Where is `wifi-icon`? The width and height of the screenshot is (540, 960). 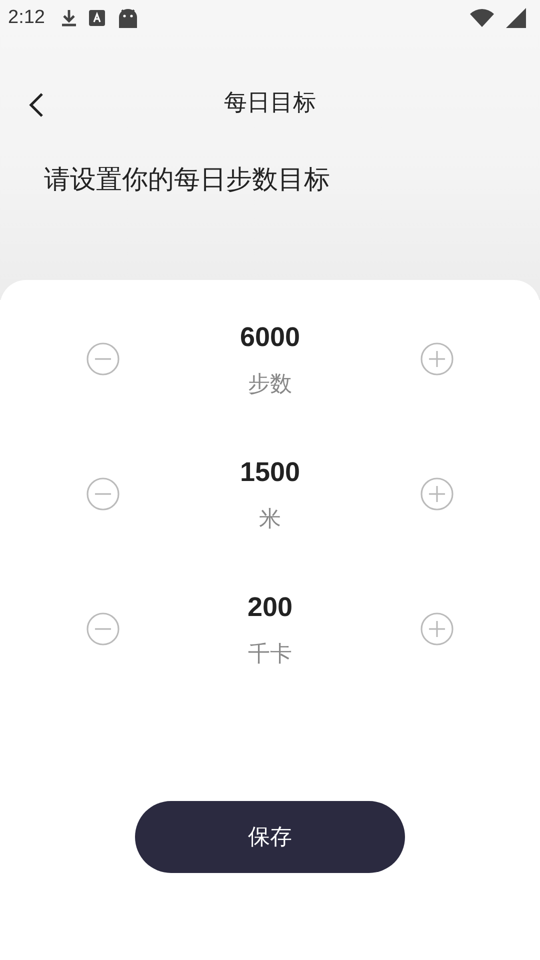 wifi-icon is located at coordinates (482, 18).